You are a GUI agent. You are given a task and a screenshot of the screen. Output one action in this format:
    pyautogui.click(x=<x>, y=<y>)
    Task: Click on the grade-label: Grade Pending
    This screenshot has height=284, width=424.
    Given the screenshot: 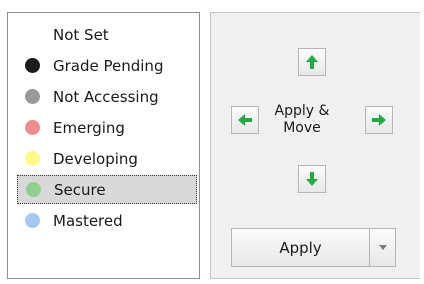 What is the action you would take?
    pyautogui.click(x=108, y=65)
    